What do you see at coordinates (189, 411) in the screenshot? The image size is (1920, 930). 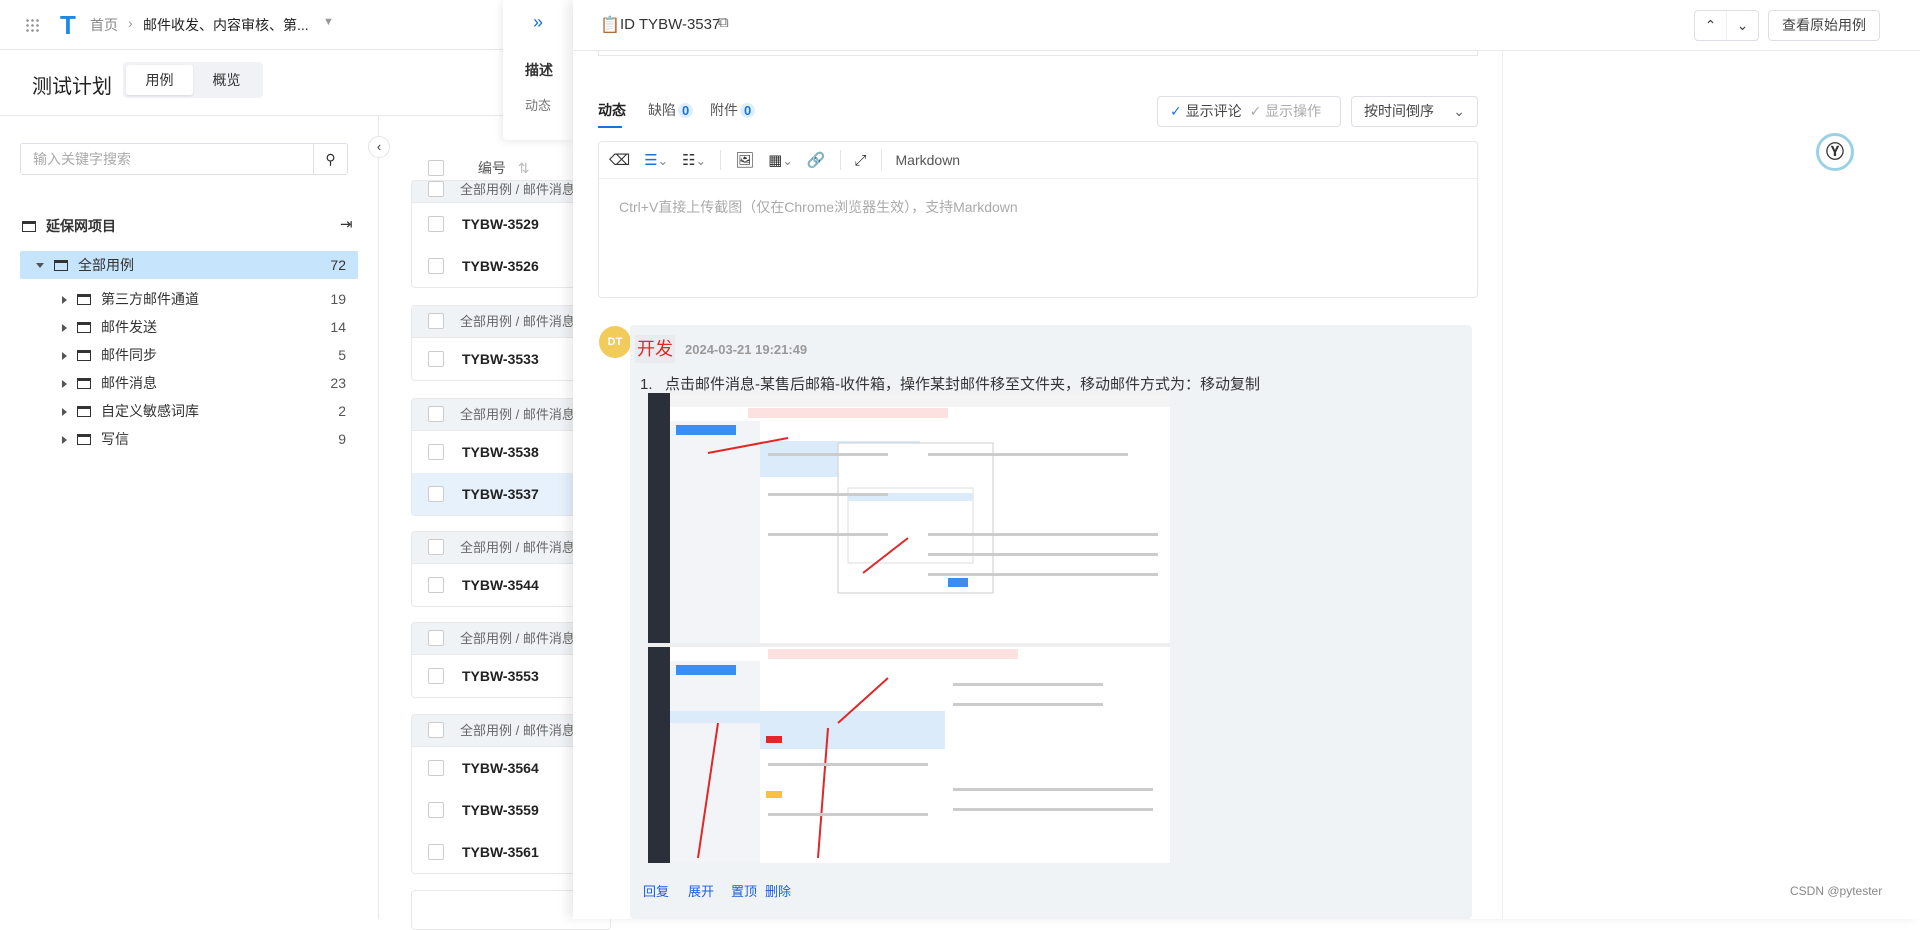 I see `tree-item: 自定义敏感词库 2` at bounding box center [189, 411].